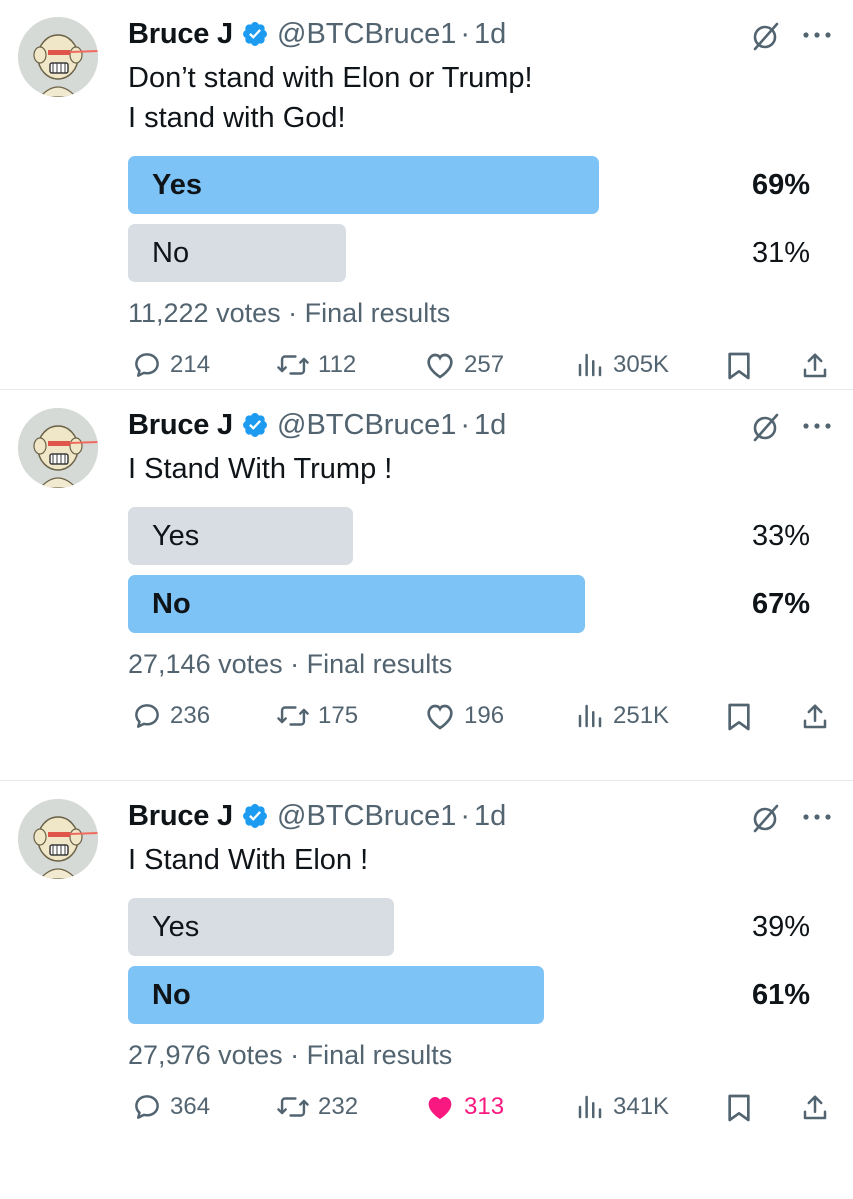  I want to click on repost-count: 112, so click(337, 364).